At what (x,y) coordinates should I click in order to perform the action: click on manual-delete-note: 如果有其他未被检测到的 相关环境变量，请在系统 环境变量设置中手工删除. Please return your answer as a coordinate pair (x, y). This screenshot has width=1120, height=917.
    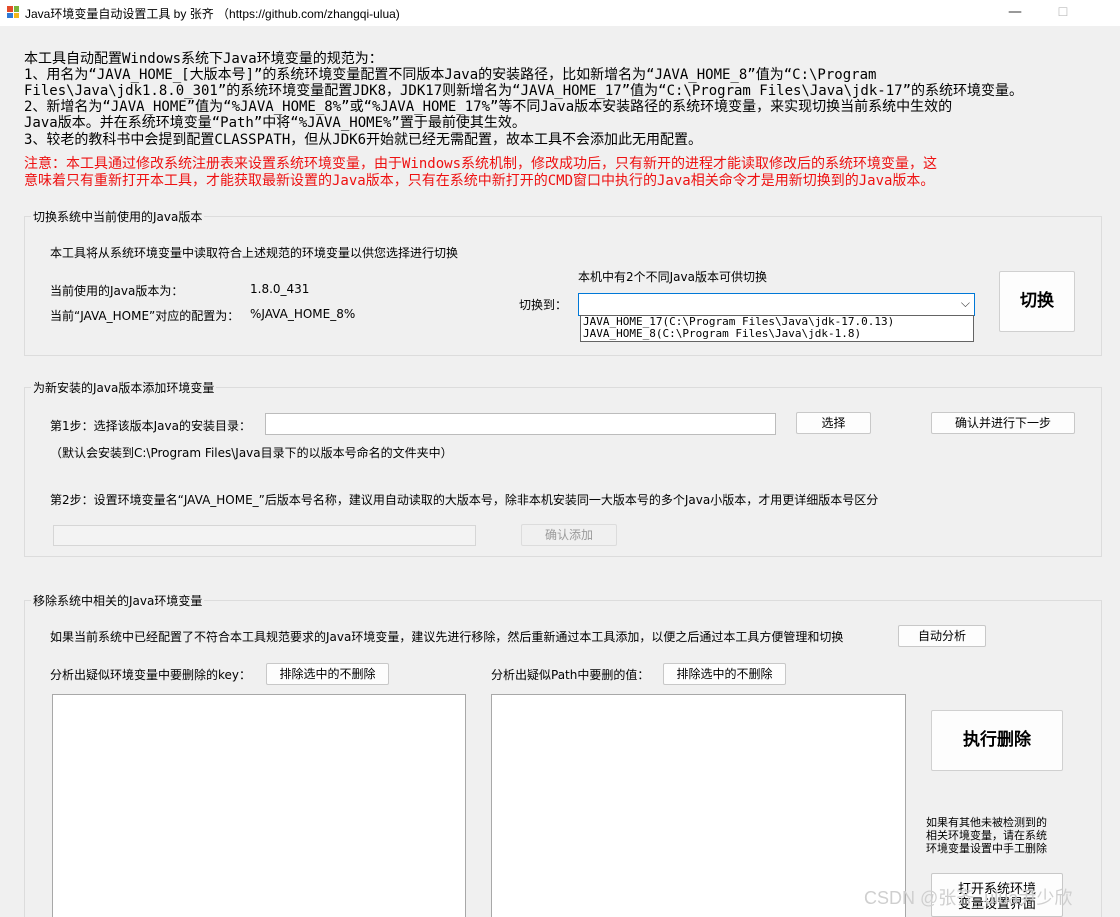
    Looking at the image, I should click on (986, 835).